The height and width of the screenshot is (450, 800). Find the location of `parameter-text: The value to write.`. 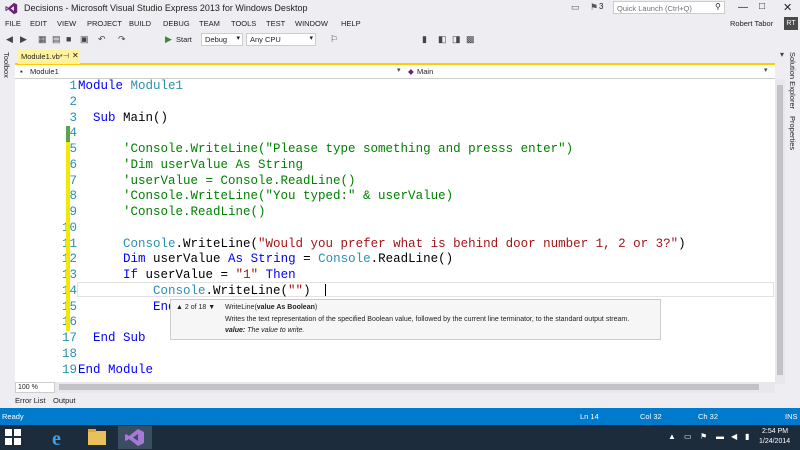

parameter-text: The value to write. is located at coordinates (275, 330).